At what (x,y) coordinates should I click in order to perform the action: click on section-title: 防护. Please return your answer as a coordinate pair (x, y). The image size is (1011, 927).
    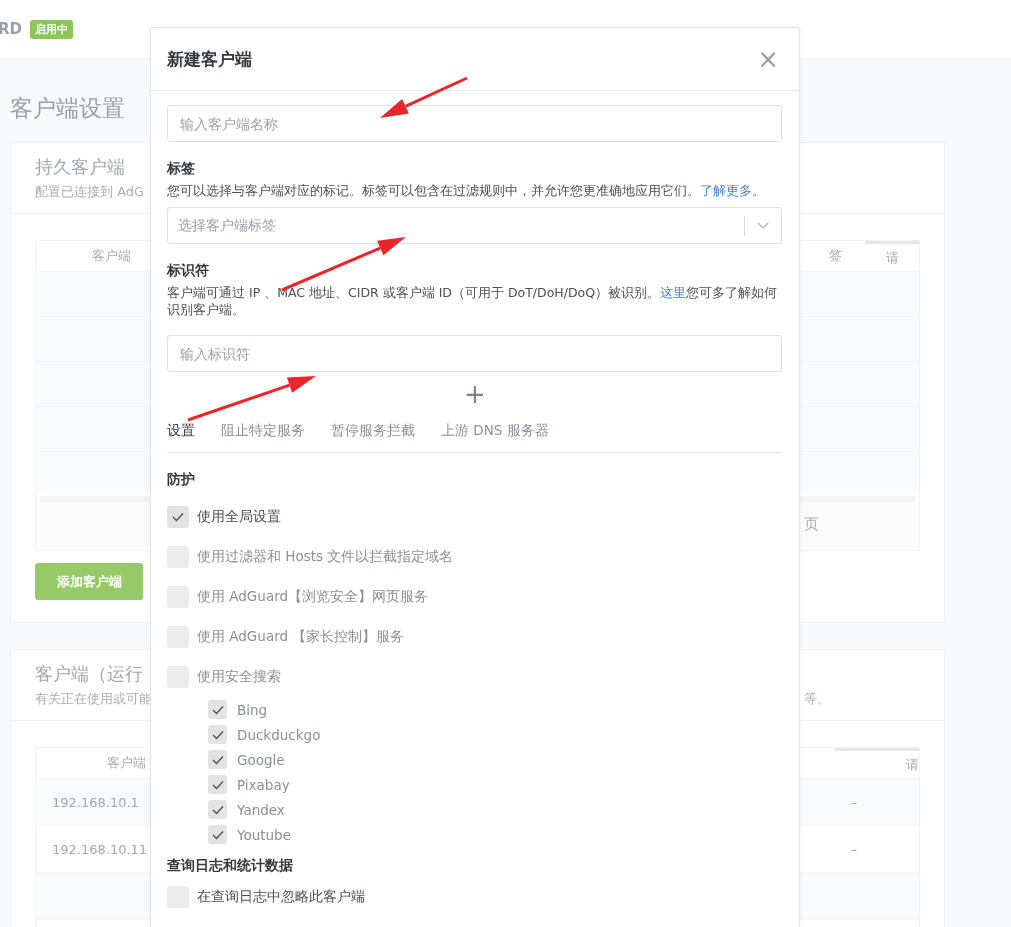
    Looking at the image, I should click on (181, 480).